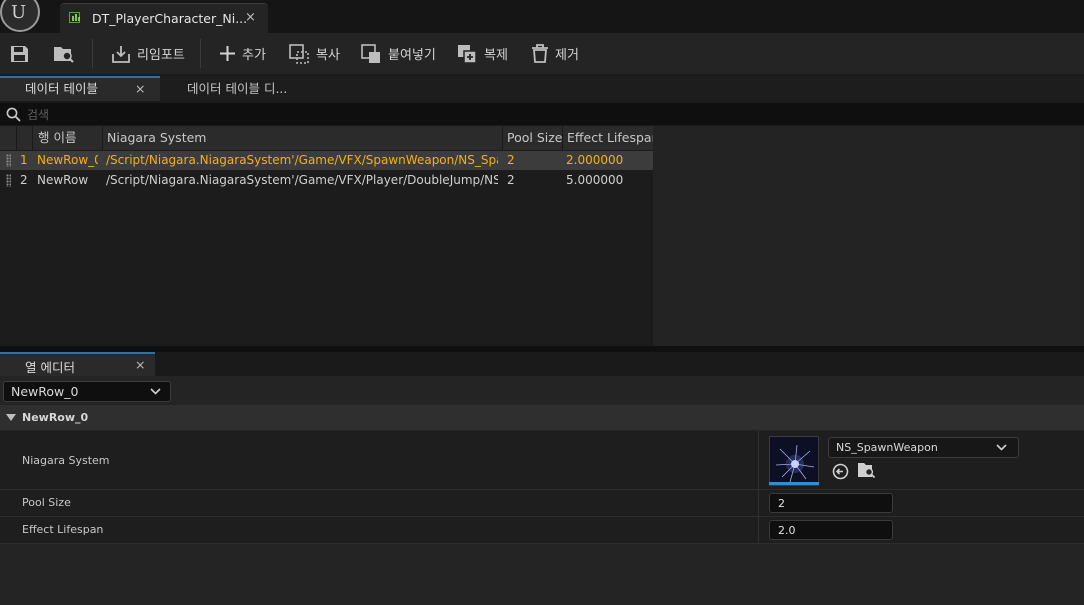 The height and width of the screenshot is (605, 1084). I want to click on asset-thumbnail, so click(794, 461).